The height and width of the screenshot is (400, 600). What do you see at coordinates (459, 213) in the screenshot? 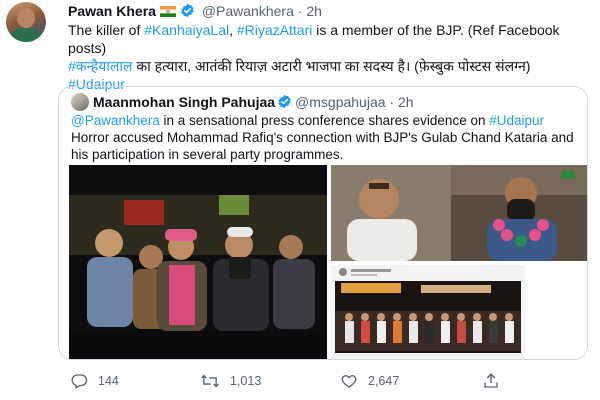
I see `media-photo-portrait` at bounding box center [459, 213].